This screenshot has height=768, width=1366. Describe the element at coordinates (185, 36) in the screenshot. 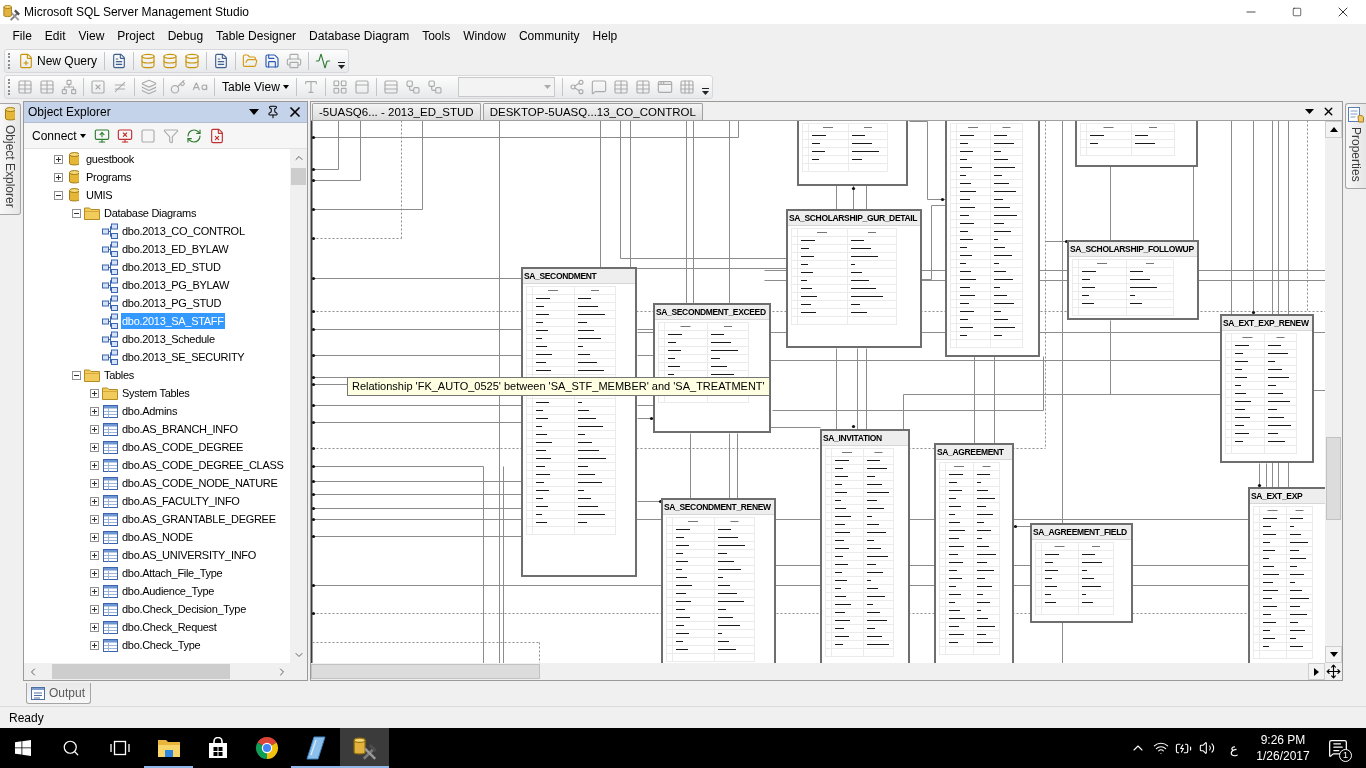

I see `menu-item: Debug` at that location.